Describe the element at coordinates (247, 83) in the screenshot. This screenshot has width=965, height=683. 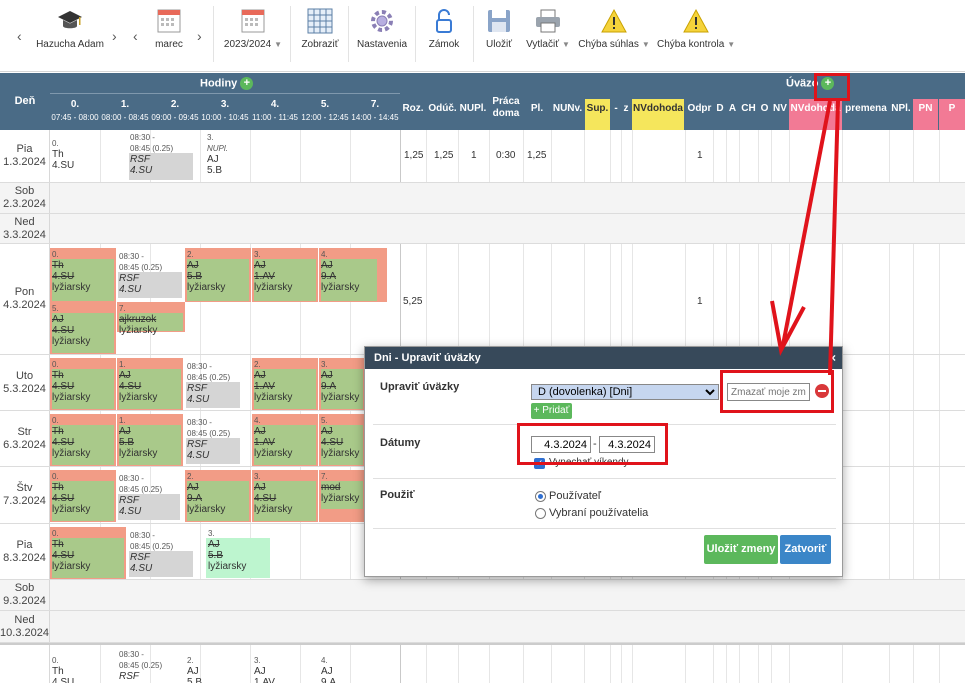
I see `add-hour-plus-icon: +` at that location.